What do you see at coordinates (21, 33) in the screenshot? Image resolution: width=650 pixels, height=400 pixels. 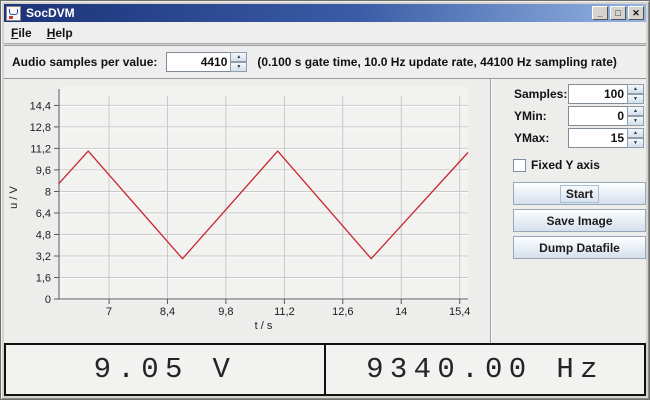 I see `menu-file: File` at bounding box center [21, 33].